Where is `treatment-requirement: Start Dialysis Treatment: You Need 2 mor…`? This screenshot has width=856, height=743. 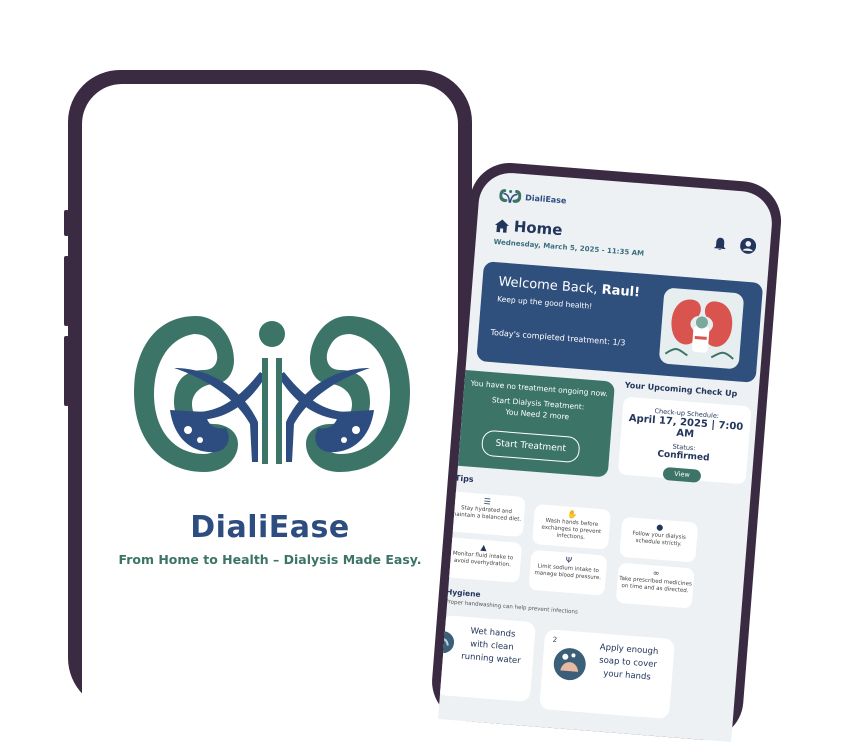
treatment-requirement: Start Dialysis Treatment: You Need 2 mor… is located at coordinates (537, 408).